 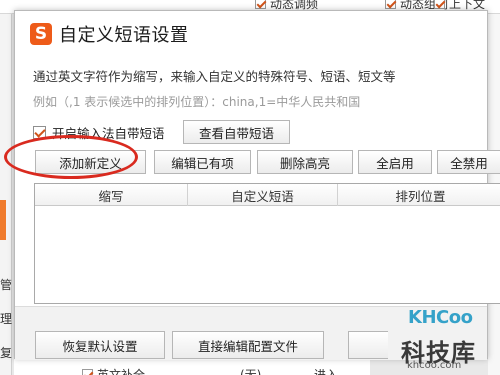 I want to click on bg-enter-label: 进入, so click(x=326, y=371).